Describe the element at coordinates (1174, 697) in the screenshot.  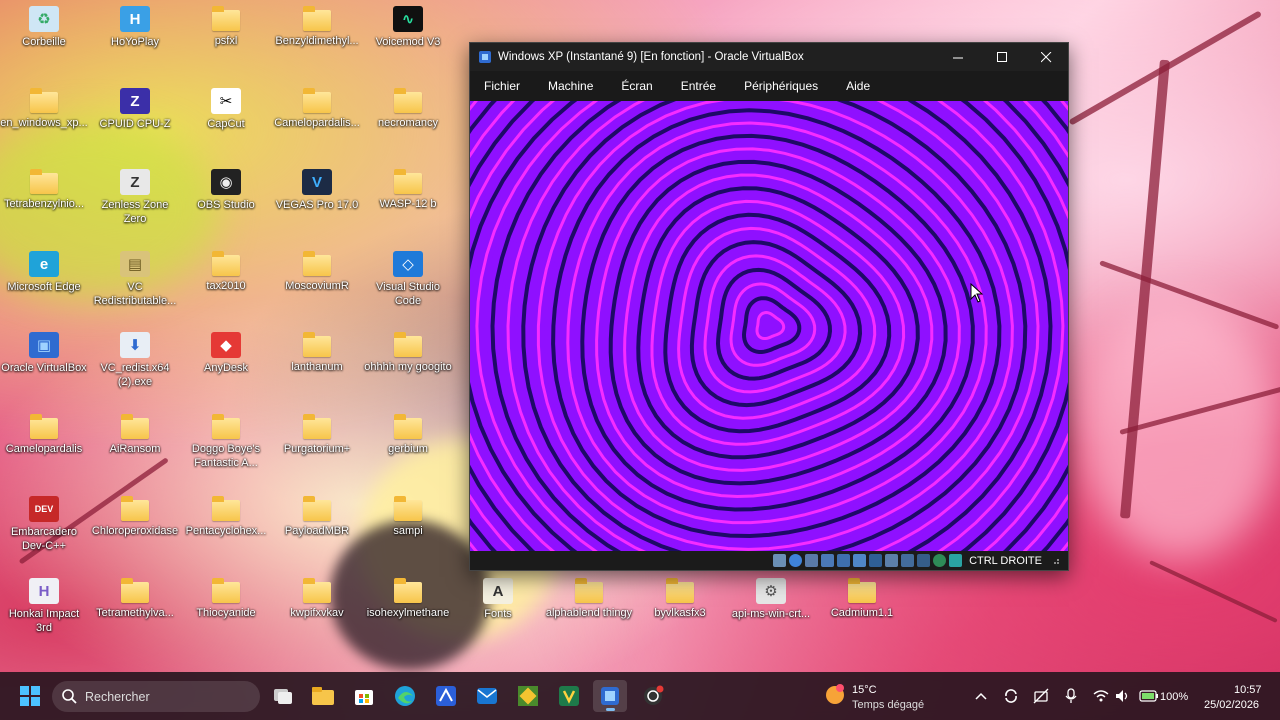
I see `battery-percentage: 100%` at that location.